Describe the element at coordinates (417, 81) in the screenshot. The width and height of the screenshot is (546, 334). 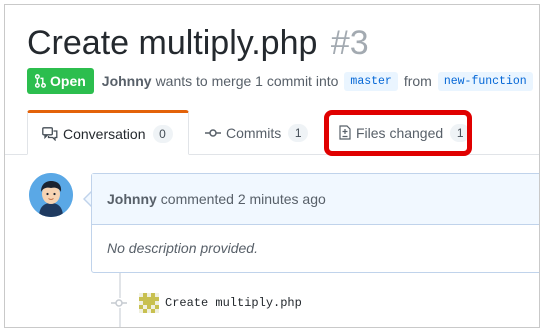
I see `from-text: from` at that location.